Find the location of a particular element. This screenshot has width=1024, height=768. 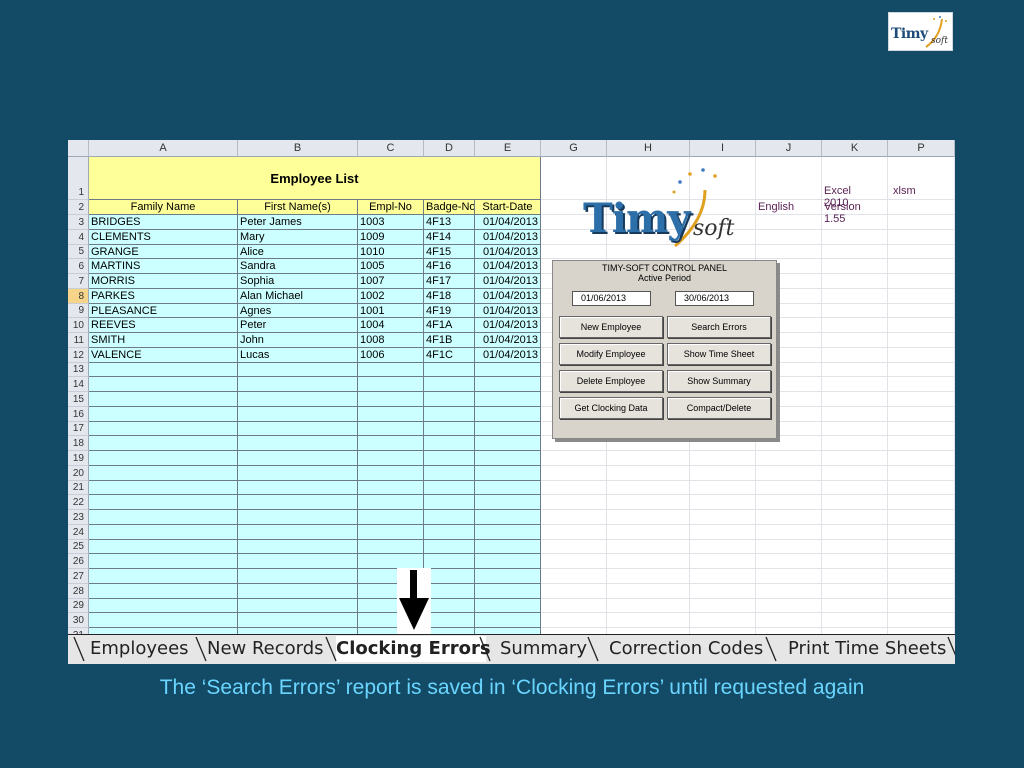

table-cell: Peter is located at coordinates (298, 325).